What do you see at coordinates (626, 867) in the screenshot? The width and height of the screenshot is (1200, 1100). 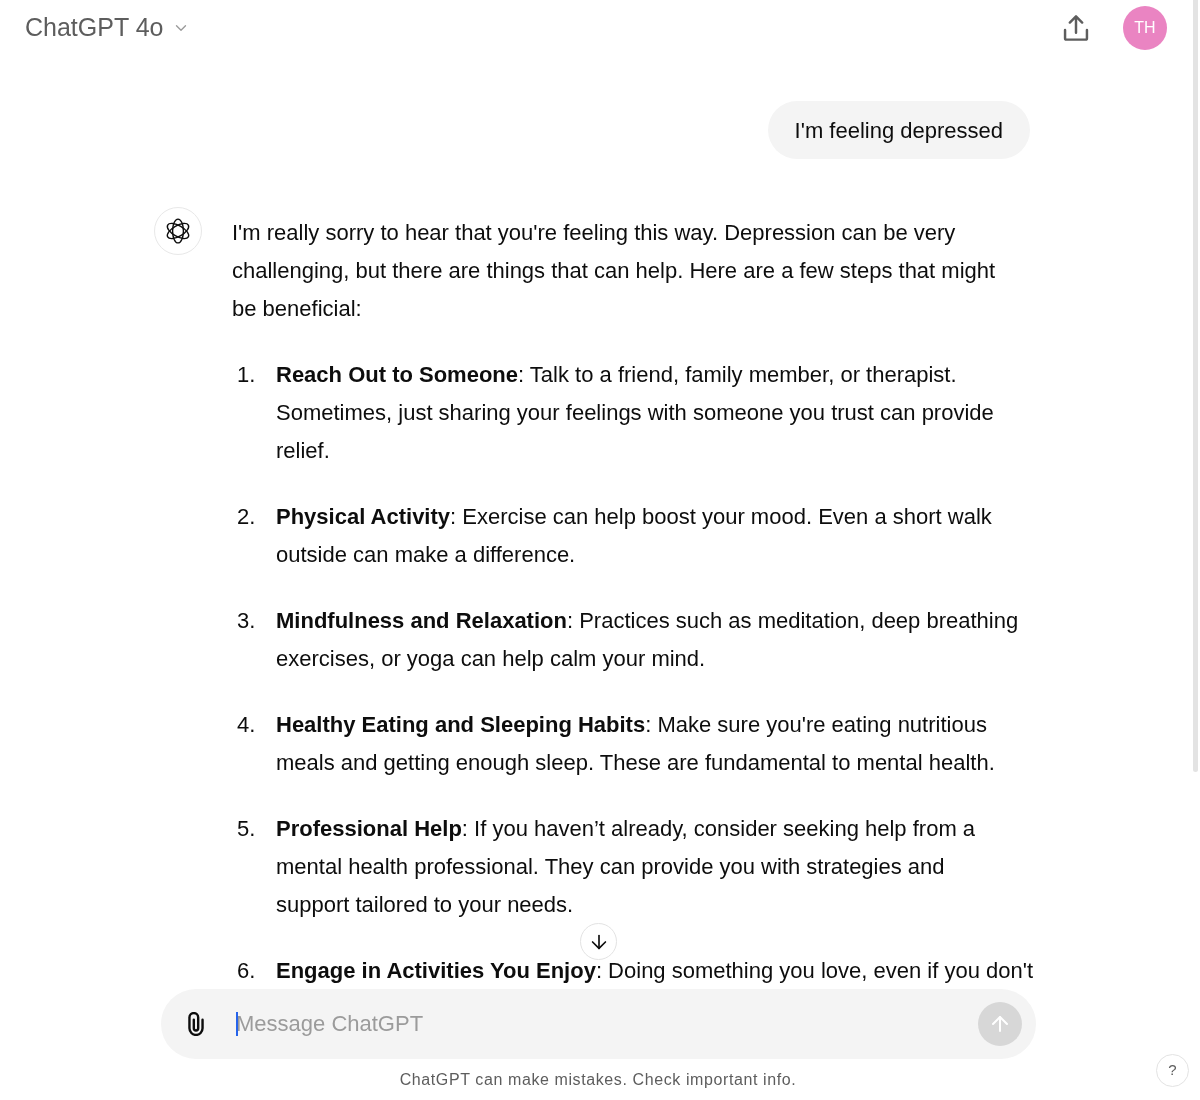 I see `list-item-text: Professional Help: If you haven’t already, consider seeking help from a mental health professional. They can provide you with strategies and support tailored to your needs.` at bounding box center [626, 867].